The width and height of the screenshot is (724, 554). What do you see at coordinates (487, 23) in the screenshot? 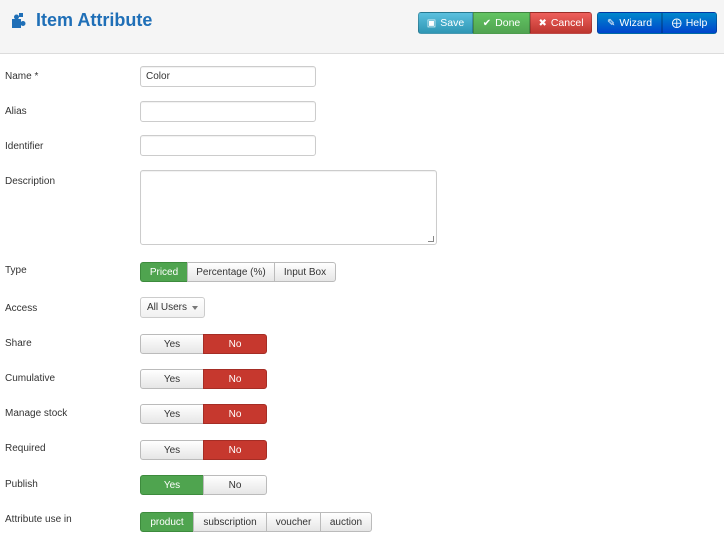
I see `check-icon: ✔` at bounding box center [487, 23].